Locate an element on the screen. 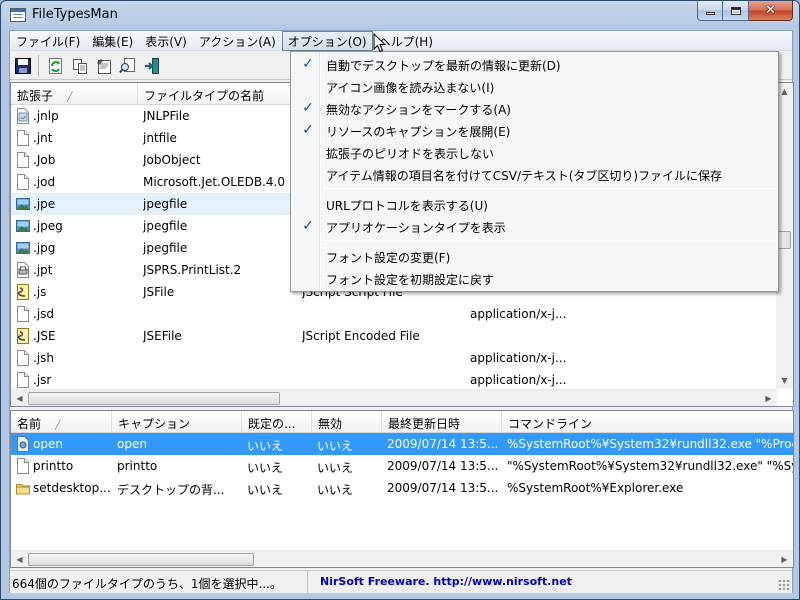  type-name-cell: JSEFile is located at coordinates (162, 336).